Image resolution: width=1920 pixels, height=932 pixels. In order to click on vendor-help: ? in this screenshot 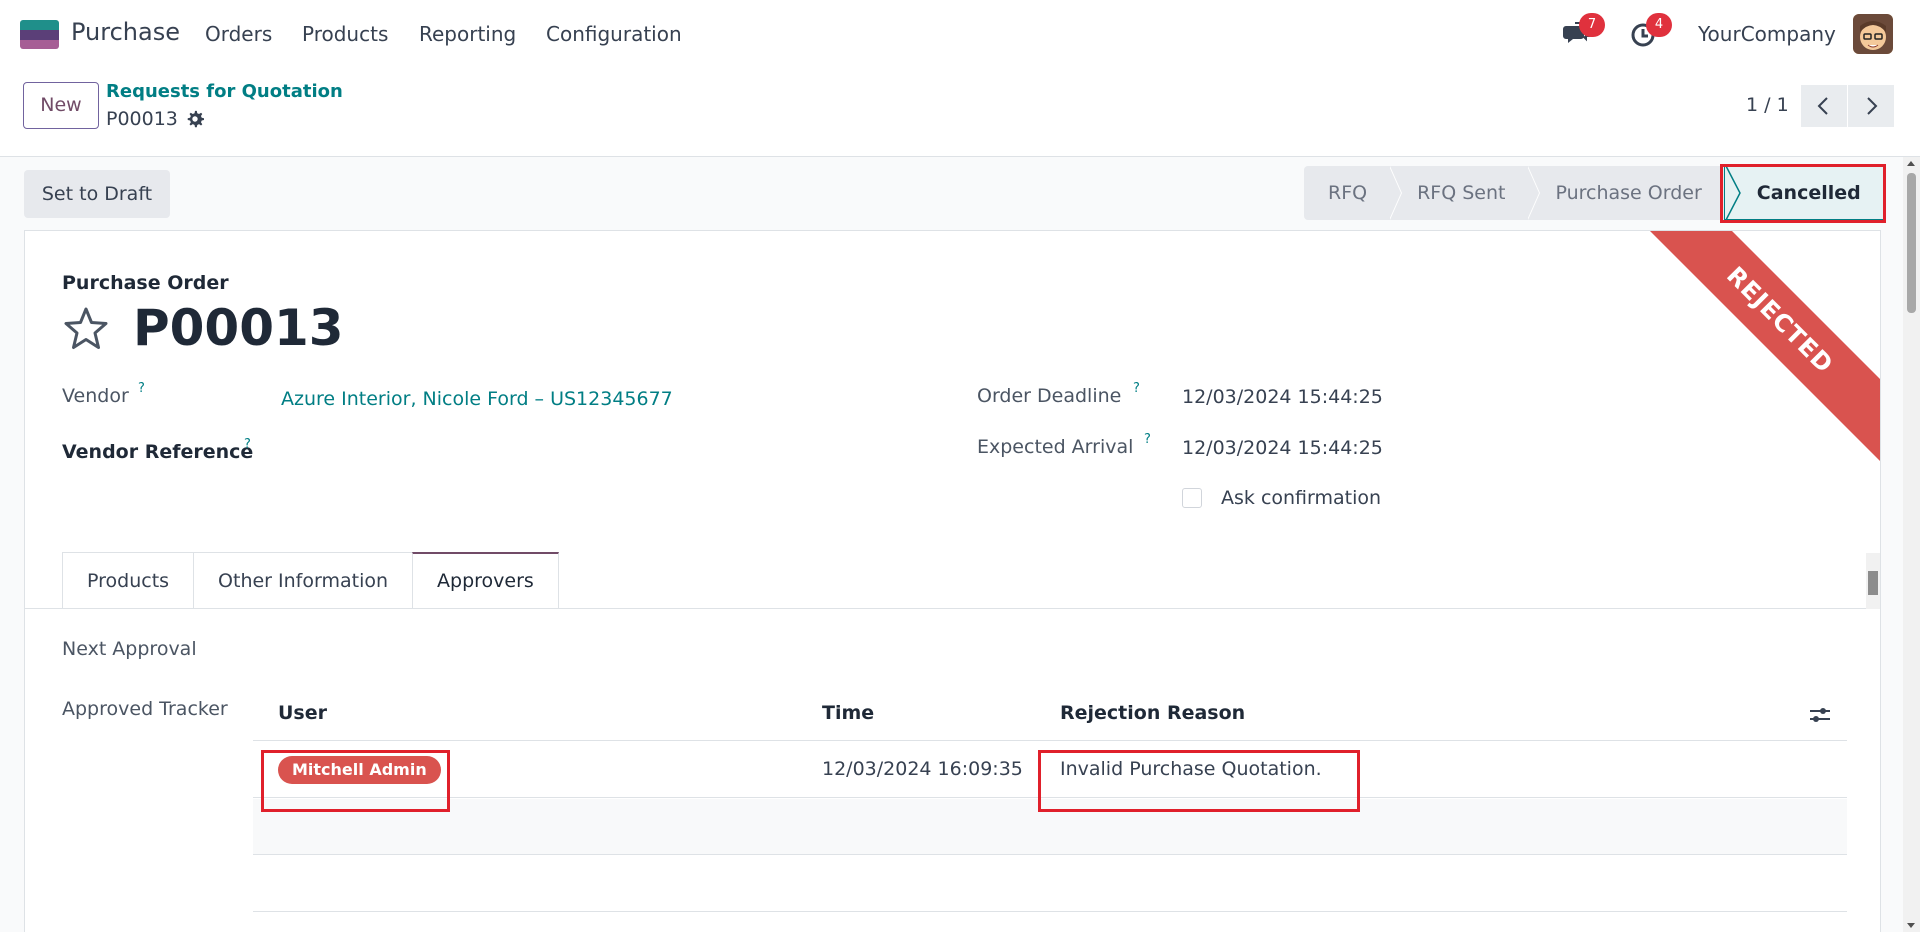, I will do `click(141, 388)`.